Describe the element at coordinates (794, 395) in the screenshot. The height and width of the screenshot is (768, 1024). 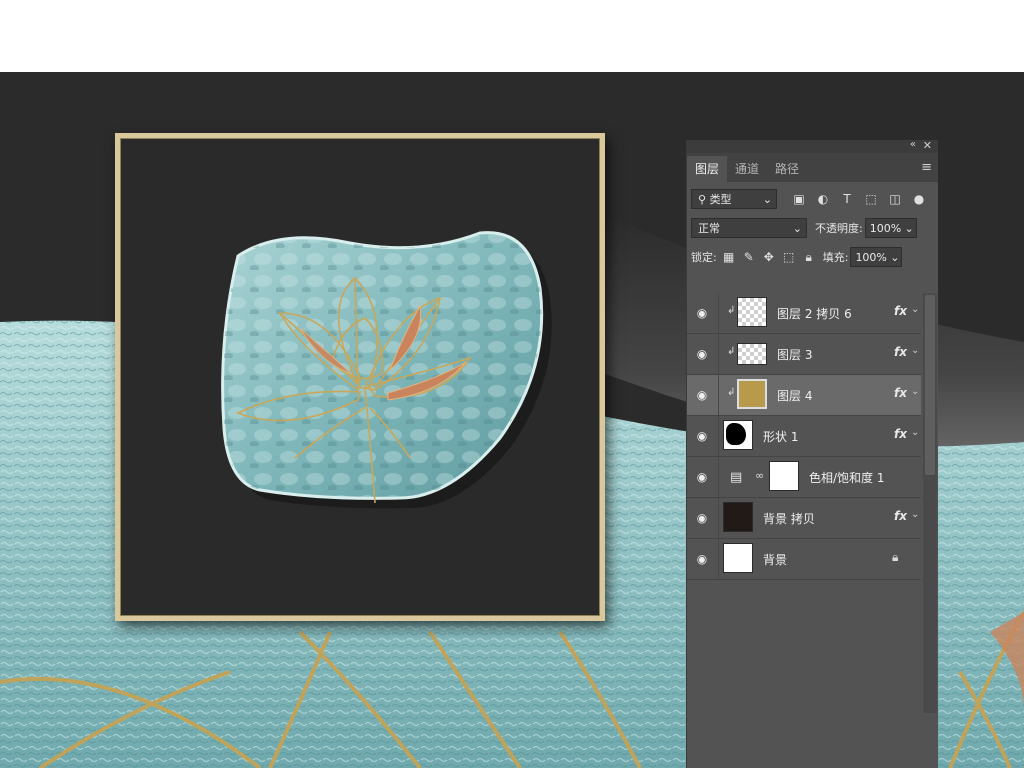
I see `layer-name: 图层 4` at that location.